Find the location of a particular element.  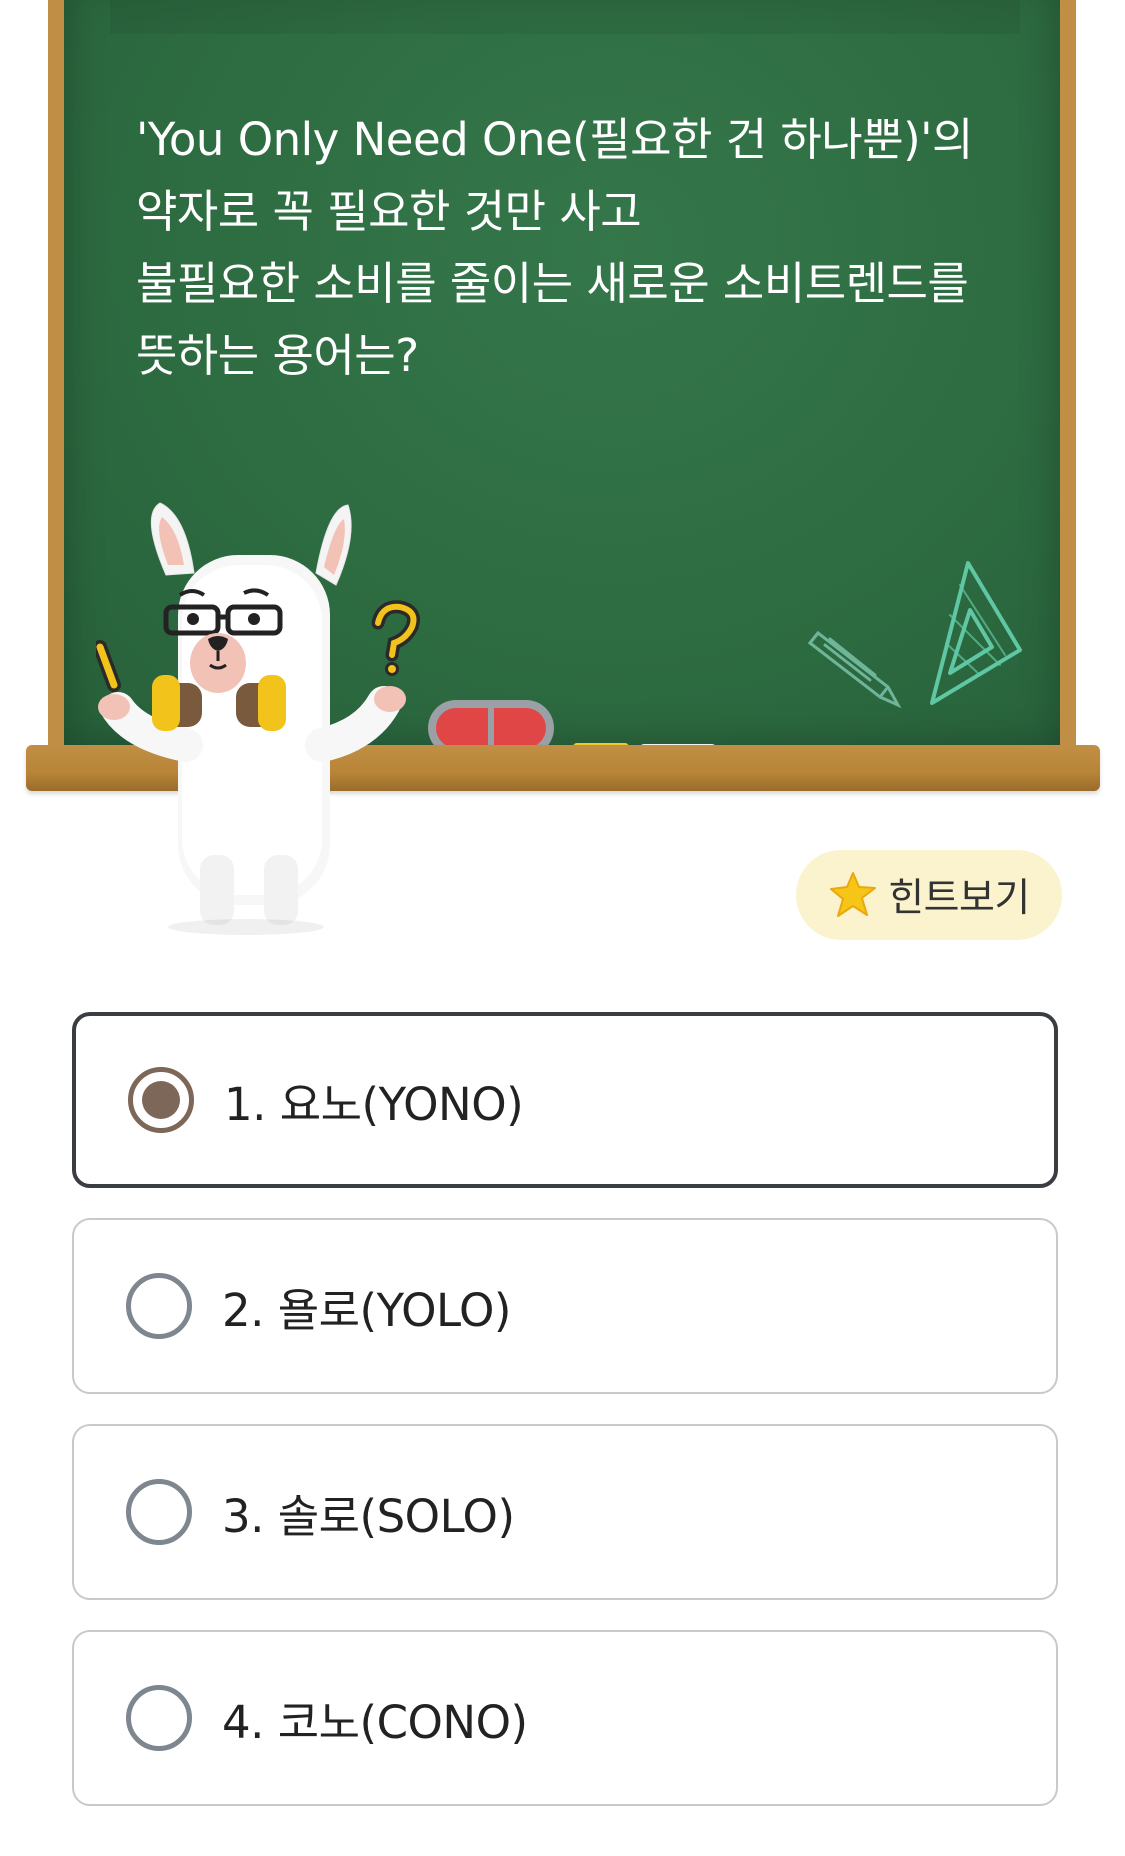

option-label: 2. 욜로(YOLO) is located at coordinates (367, 1310).